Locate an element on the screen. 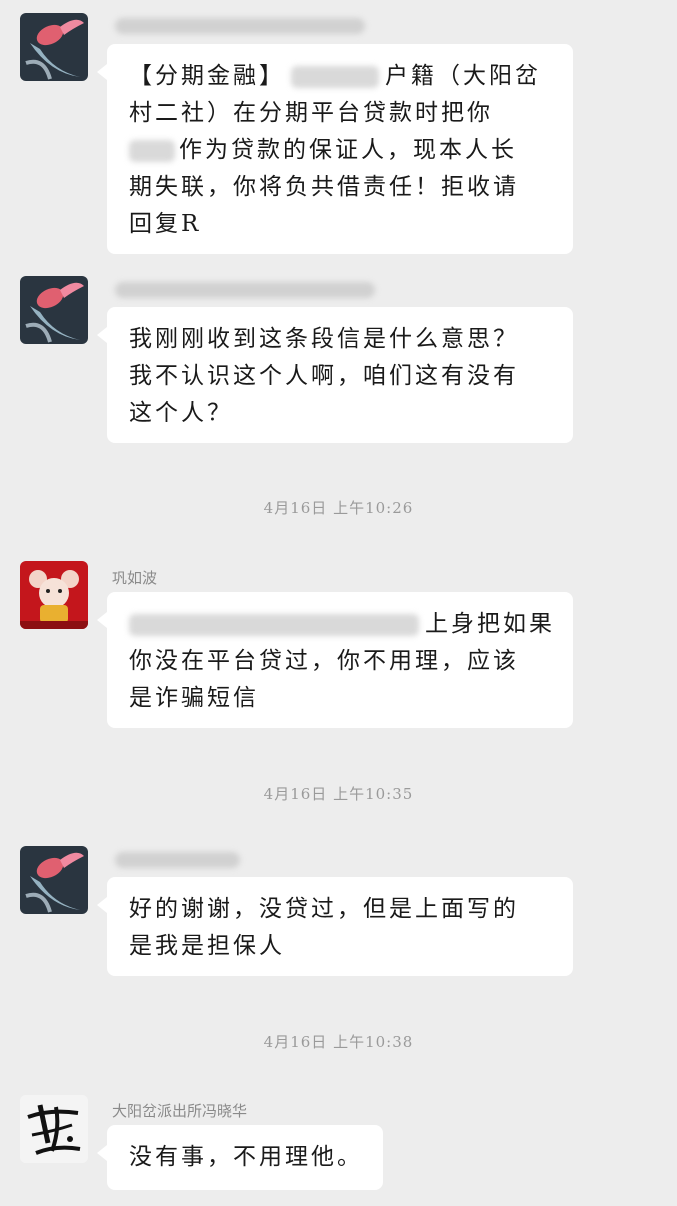  message-bubble-3: 上身把如果 你没在平台贷过，你不用理，应该 是诈骗短信 is located at coordinates (335, 660).